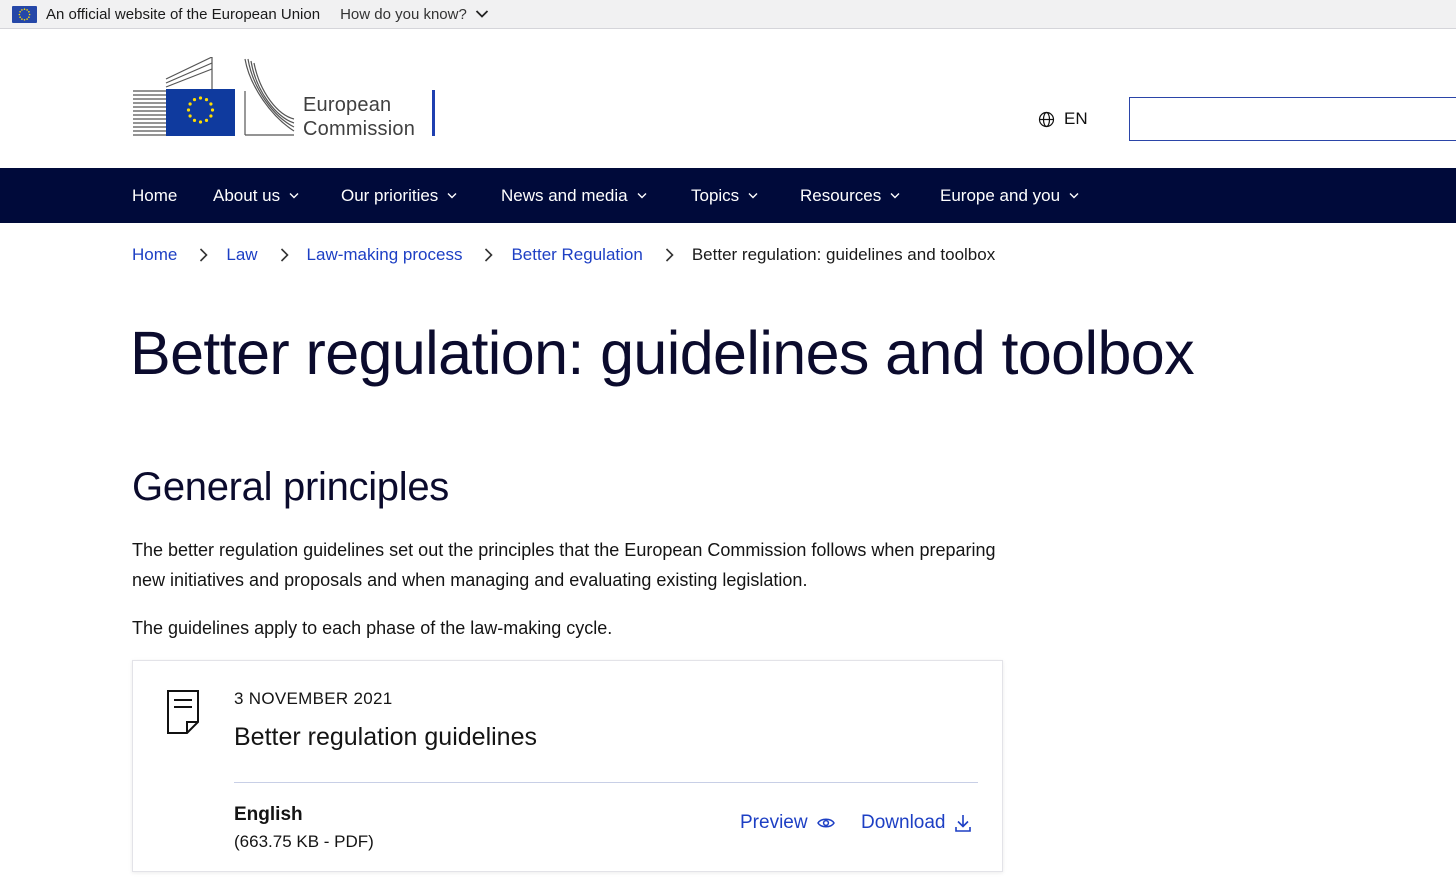 This screenshot has height=880, width=1456. Describe the element at coordinates (214, 96) in the screenshot. I see `commission-building-logo-icon` at that location.